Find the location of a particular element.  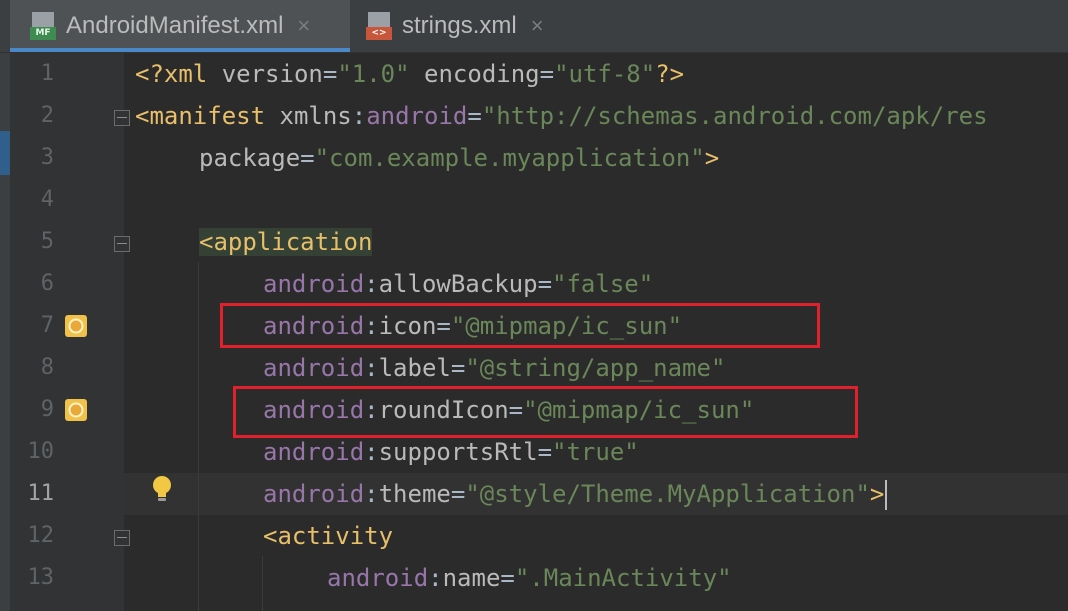

code-line-12: <activity is located at coordinates (328, 536).